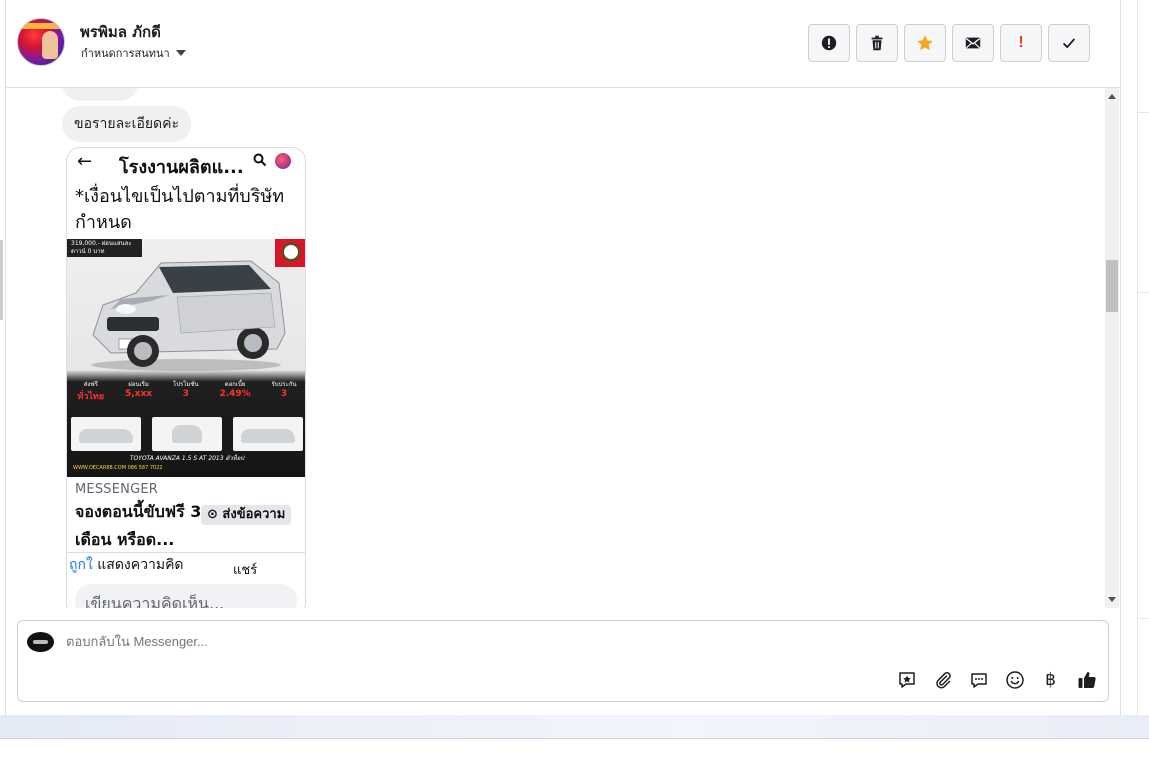  I want to click on attachment-icon, so click(943, 679).